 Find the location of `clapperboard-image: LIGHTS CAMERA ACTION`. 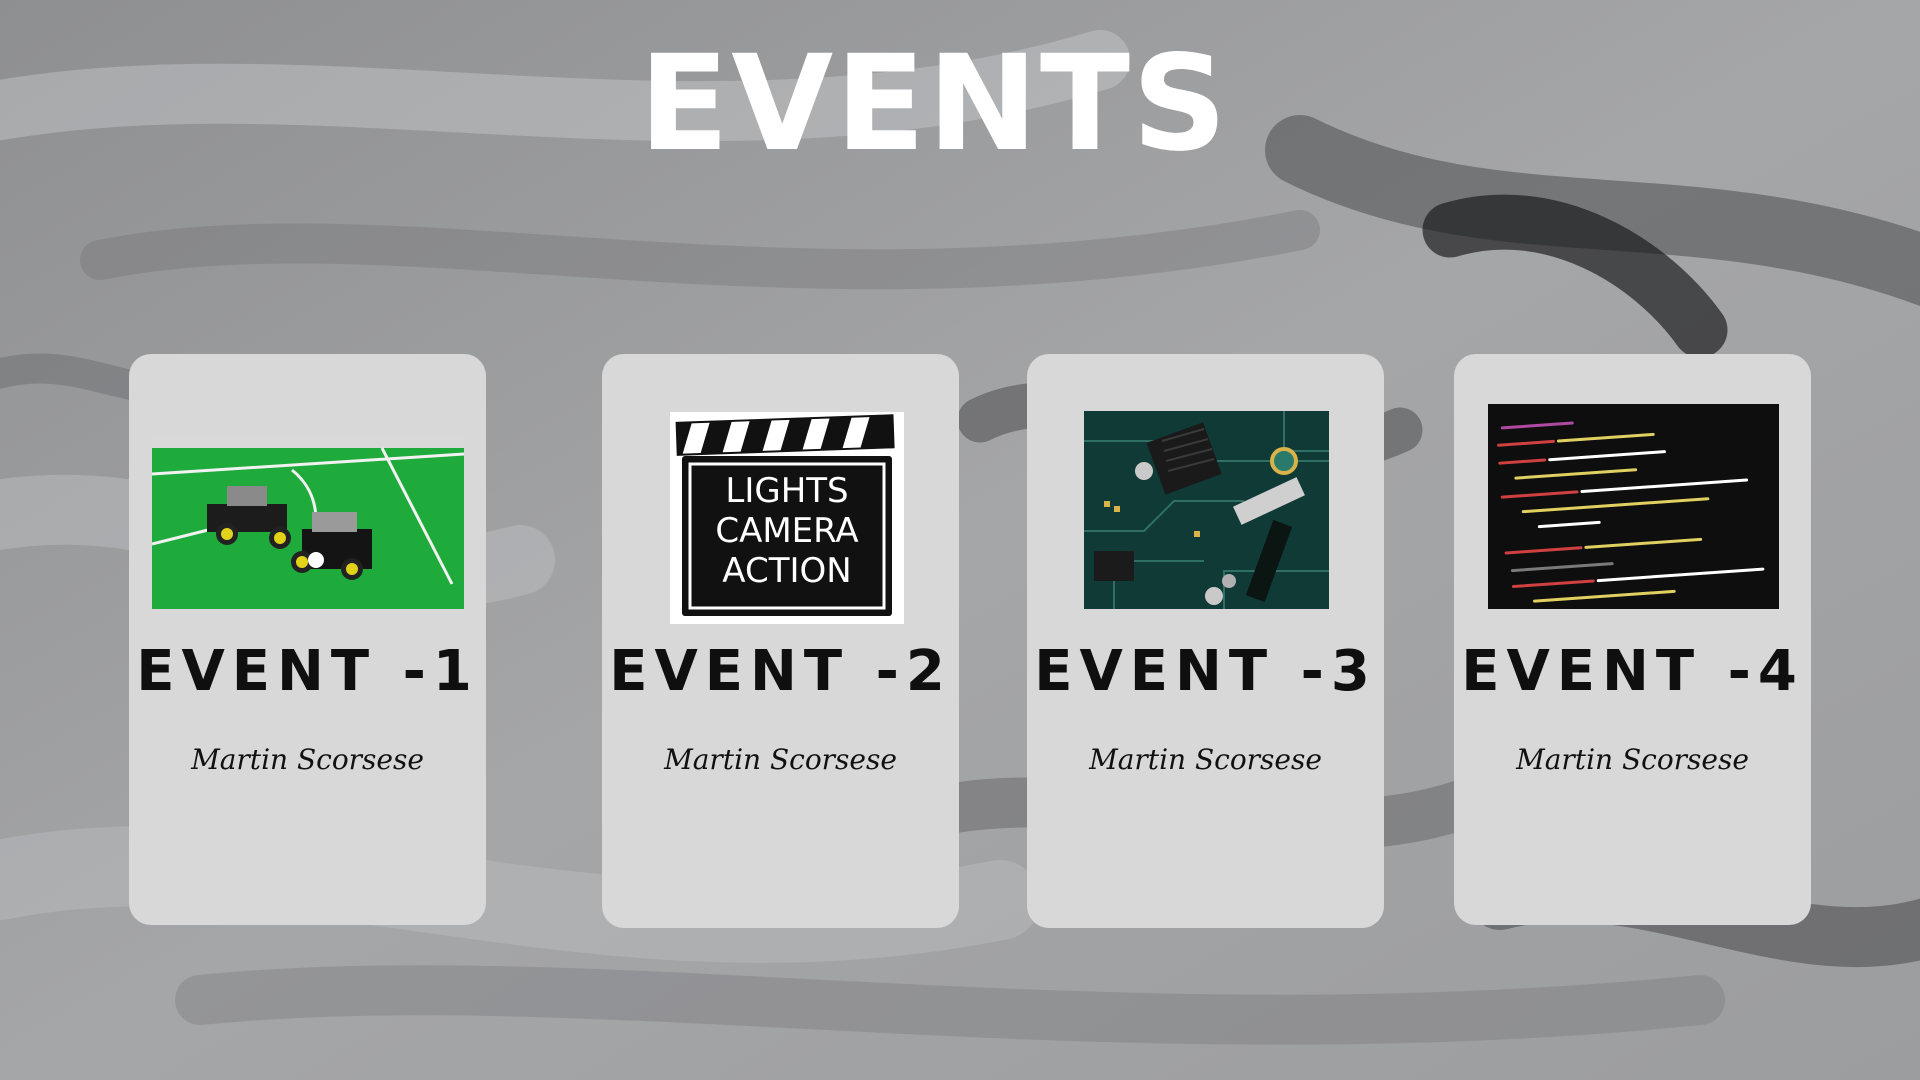

clapperboard-image: LIGHTS CAMERA ACTION is located at coordinates (787, 518).